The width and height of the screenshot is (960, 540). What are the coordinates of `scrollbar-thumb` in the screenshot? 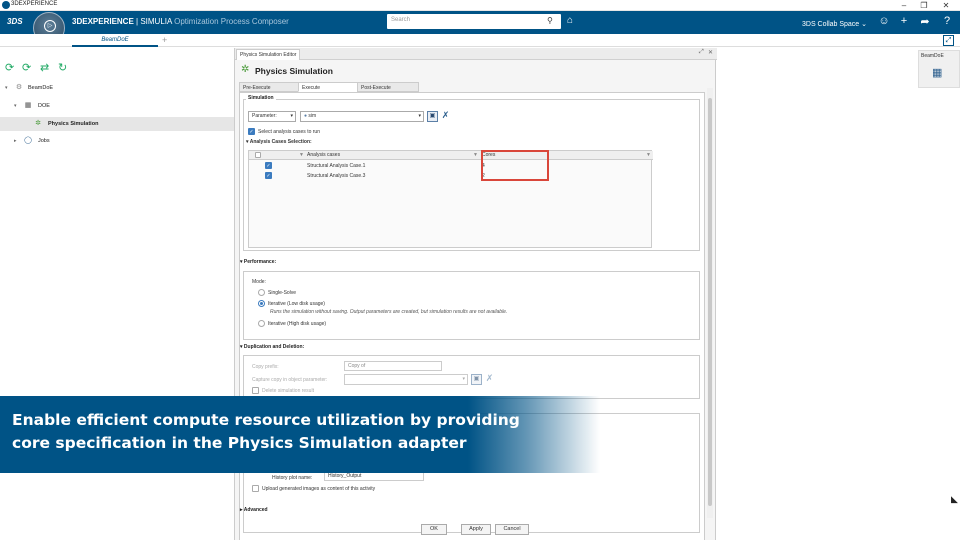 It's located at (710, 302).